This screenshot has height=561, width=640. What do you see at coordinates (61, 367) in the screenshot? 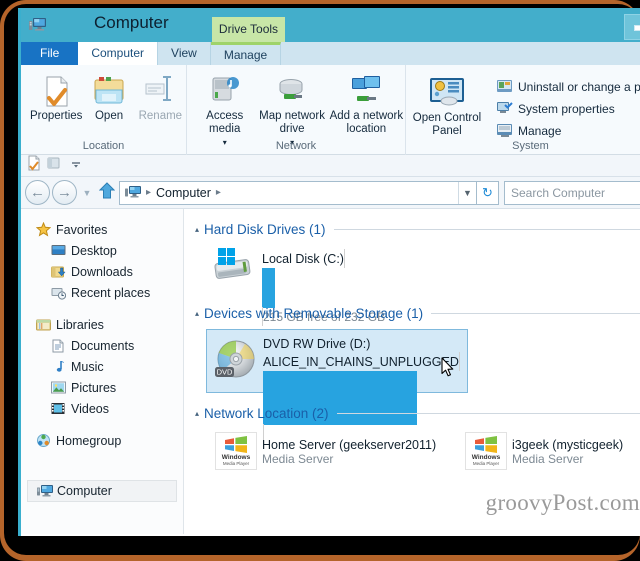
I see `music-icon` at bounding box center [61, 367].